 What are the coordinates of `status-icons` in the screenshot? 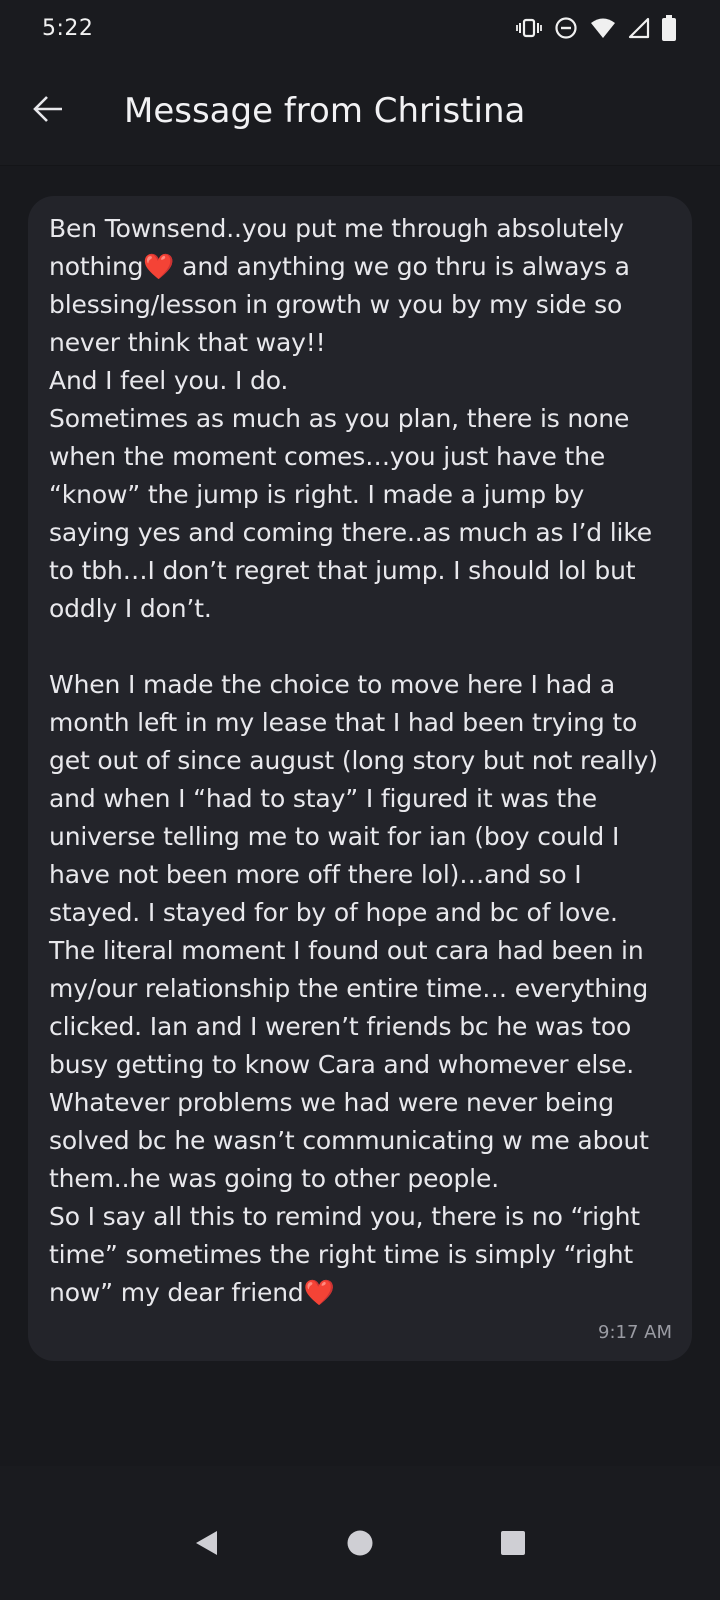 It's located at (596, 28).